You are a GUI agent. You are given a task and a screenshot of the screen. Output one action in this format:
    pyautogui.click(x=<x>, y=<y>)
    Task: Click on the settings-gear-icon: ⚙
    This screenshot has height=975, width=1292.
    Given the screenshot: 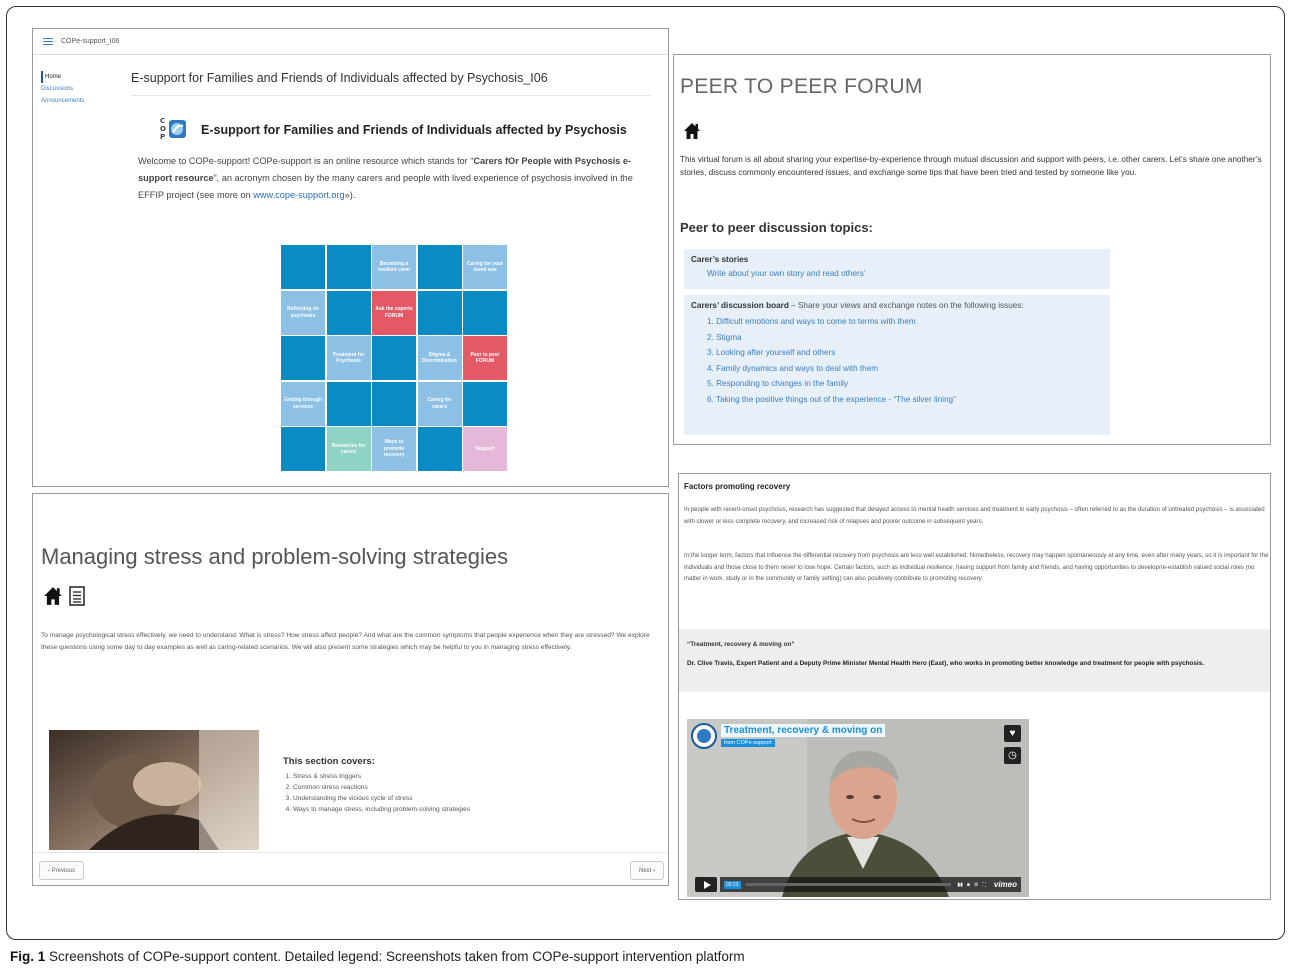 What is the action you would take?
    pyautogui.click(x=976, y=885)
    